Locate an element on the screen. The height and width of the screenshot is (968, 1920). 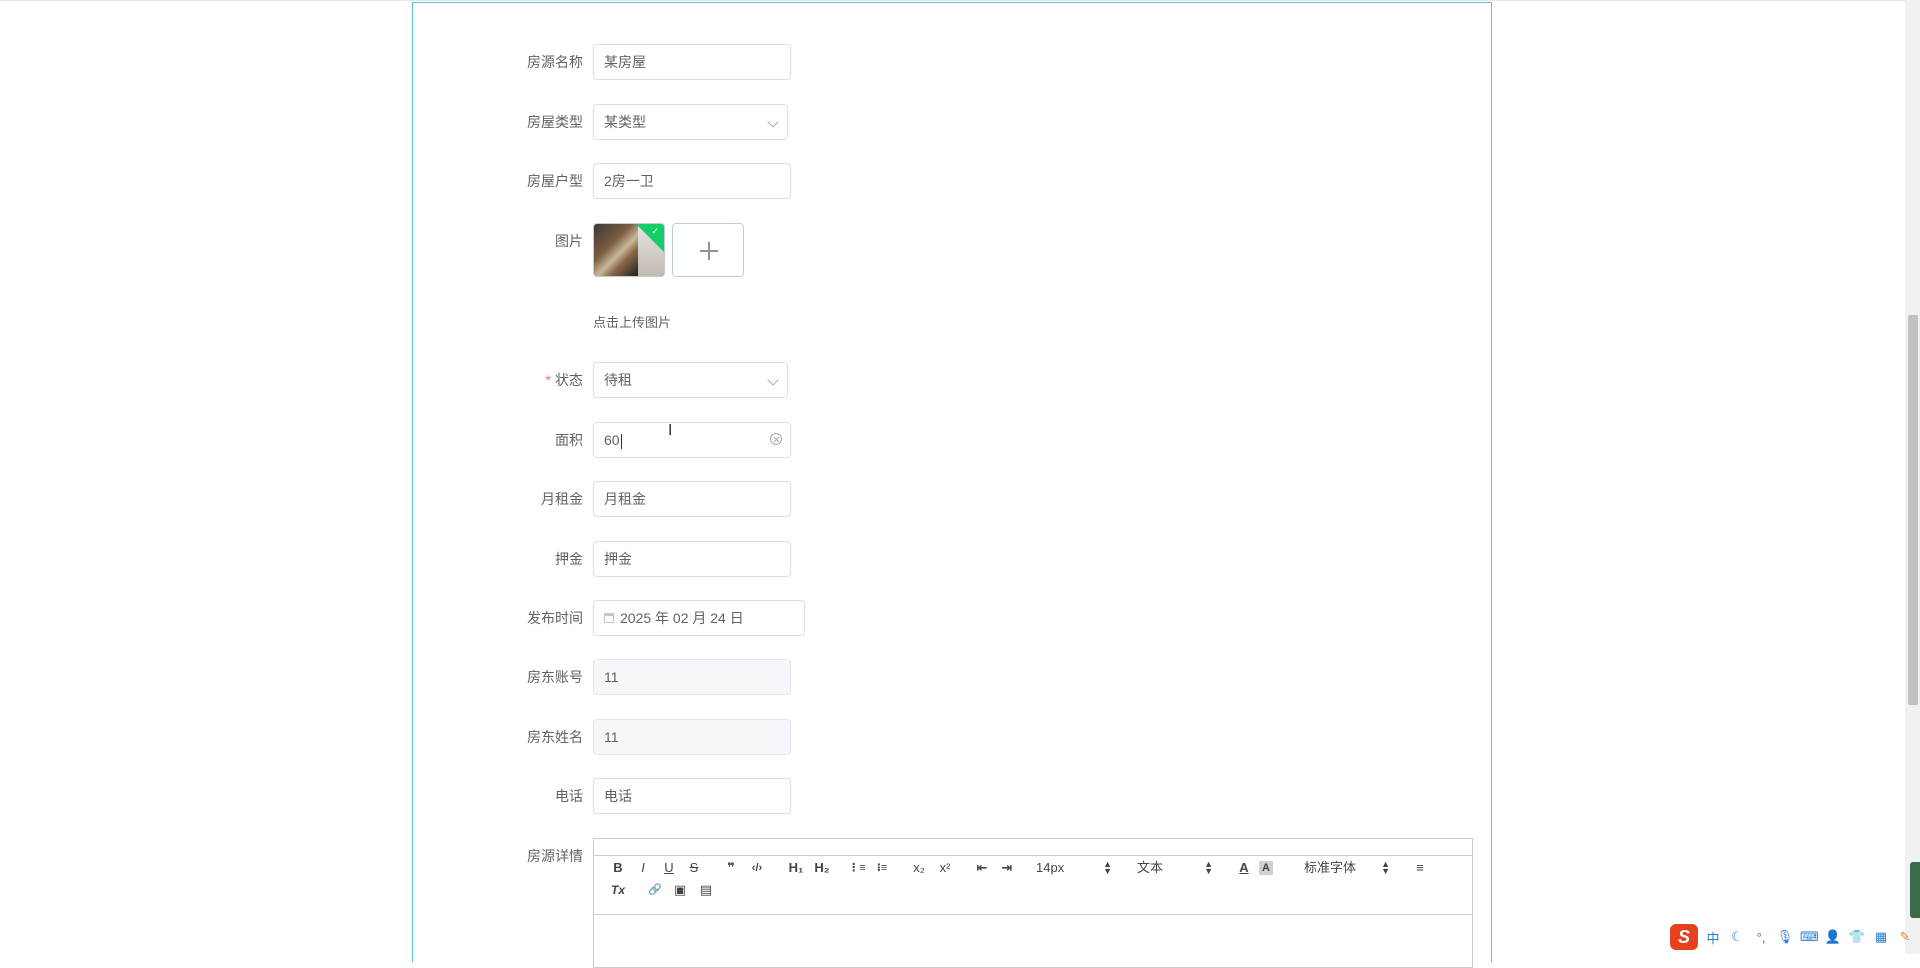
font-color-button: A is located at coordinates (1244, 868).